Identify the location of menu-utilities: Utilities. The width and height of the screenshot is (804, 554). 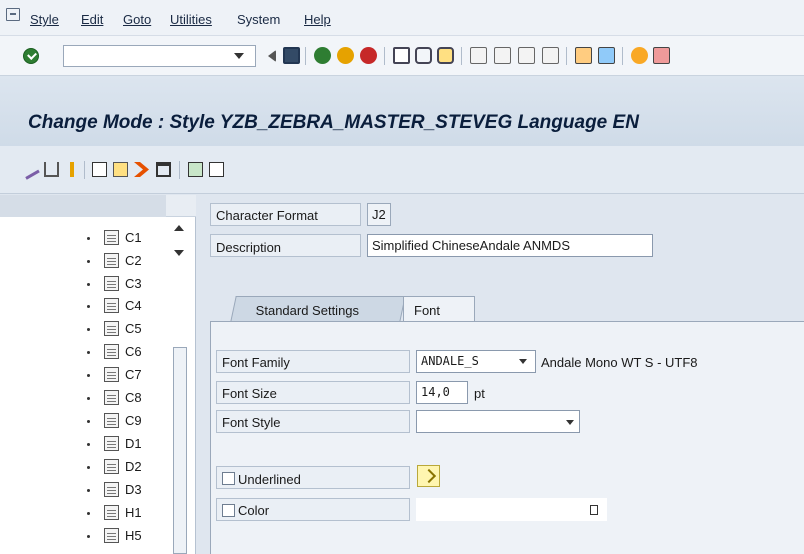
(191, 19).